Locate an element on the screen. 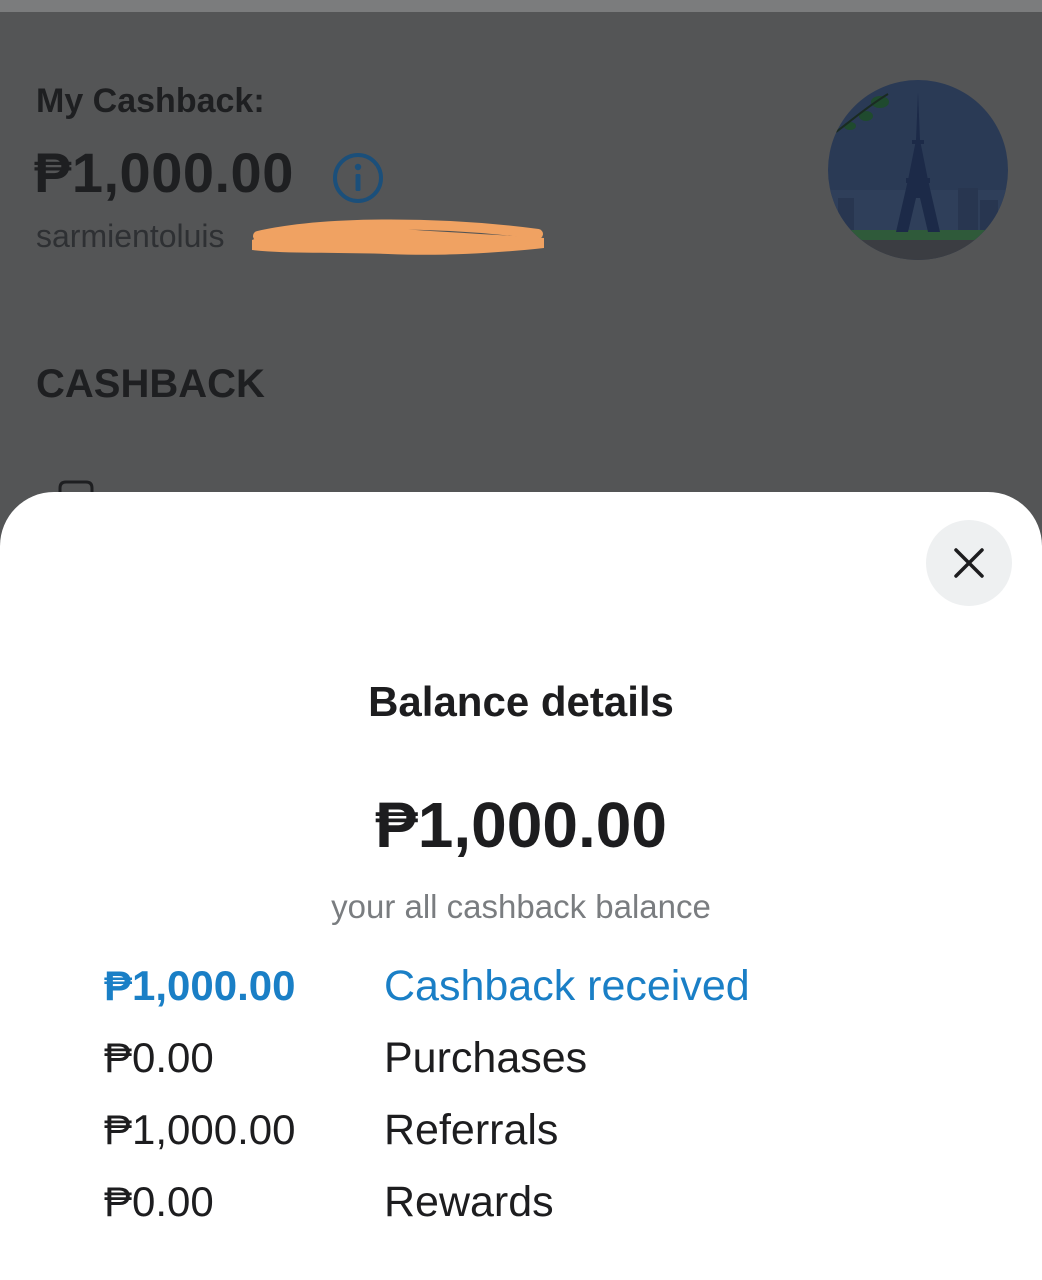 The image size is (1042, 1280). close-button is located at coordinates (969, 563).